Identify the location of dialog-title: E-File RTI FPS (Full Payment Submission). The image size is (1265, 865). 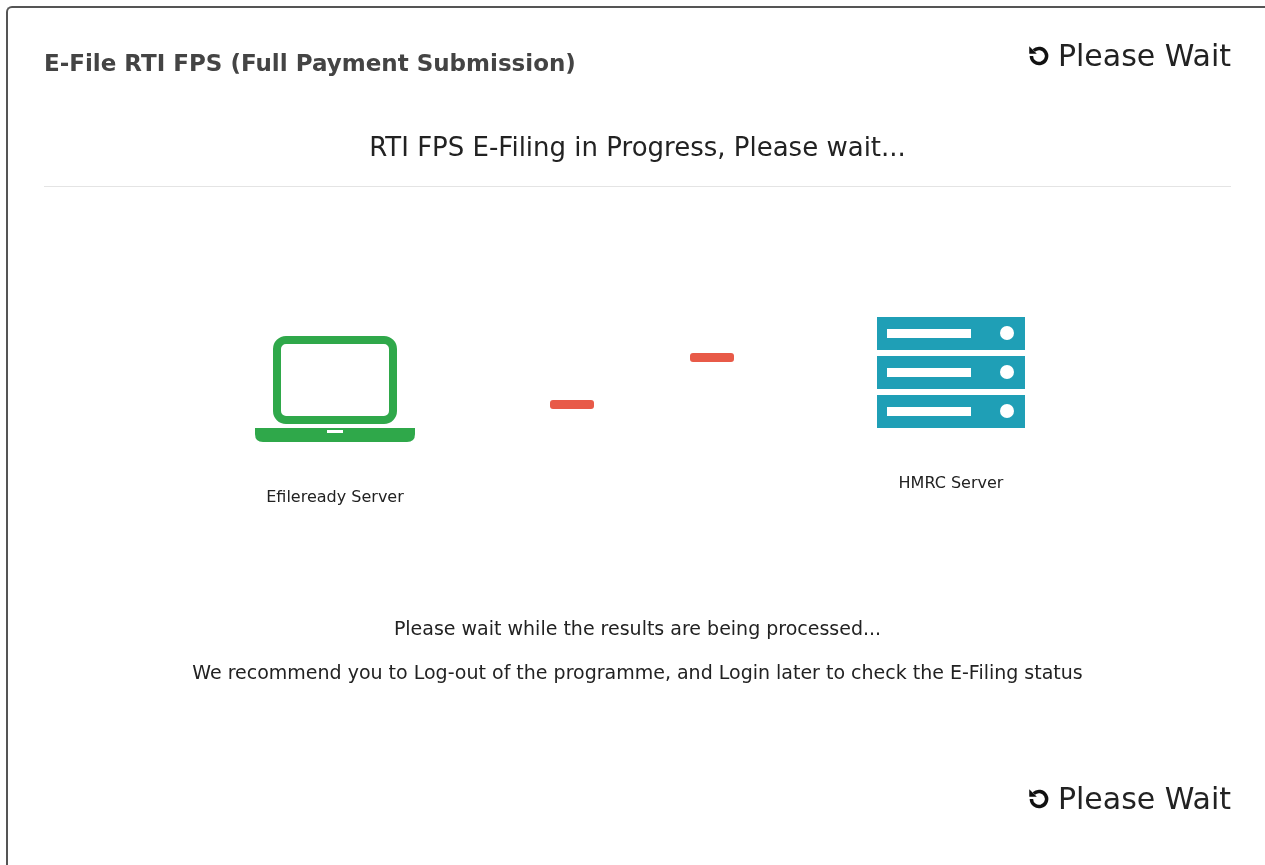
(310, 63).